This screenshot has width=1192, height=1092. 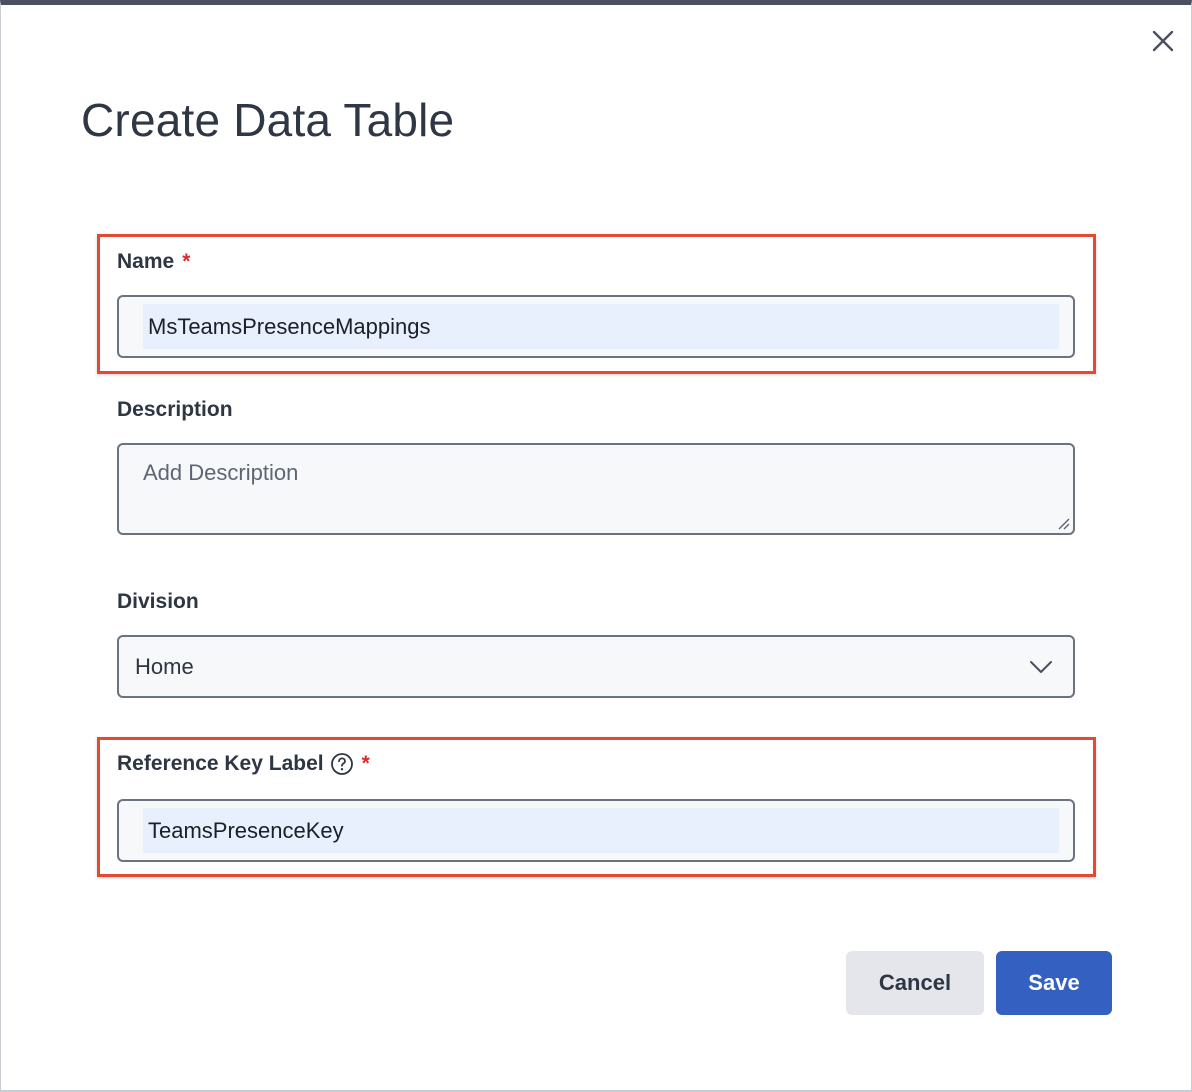 What do you see at coordinates (365, 763) in the screenshot?
I see `reference-key-required-marker: *` at bounding box center [365, 763].